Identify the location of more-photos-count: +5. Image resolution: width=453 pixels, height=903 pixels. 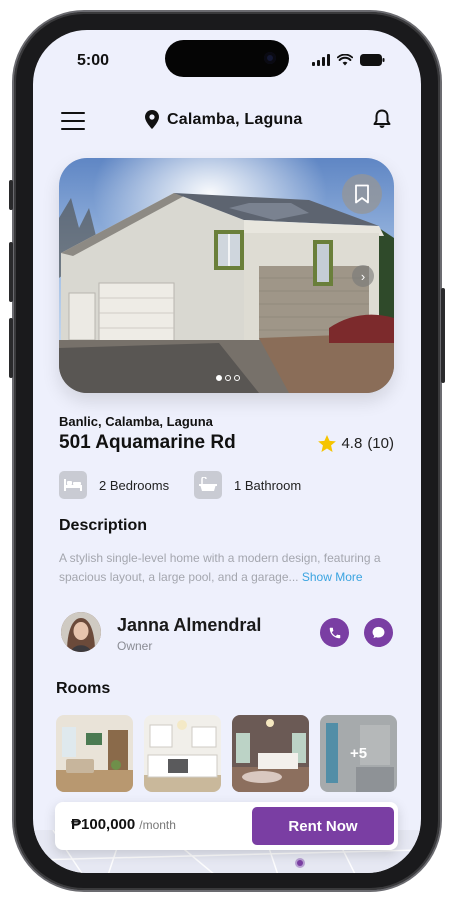
(358, 753).